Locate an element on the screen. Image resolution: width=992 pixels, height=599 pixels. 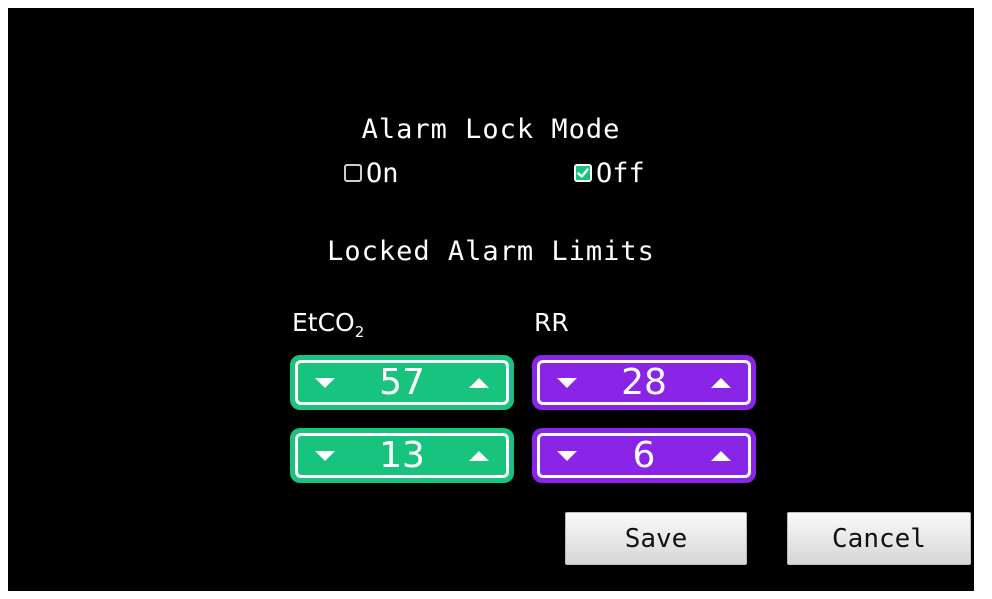
checkbox-checked-icon is located at coordinates (583, 173).